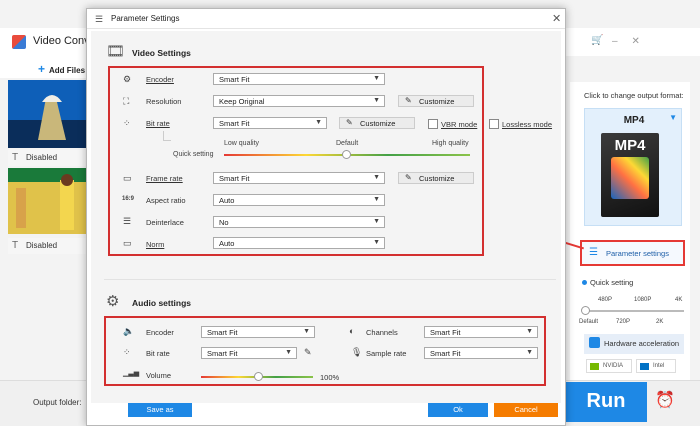  What do you see at coordinates (665, 400) in the screenshot?
I see `alarm-clock-icon: ⏰` at bounding box center [665, 400].